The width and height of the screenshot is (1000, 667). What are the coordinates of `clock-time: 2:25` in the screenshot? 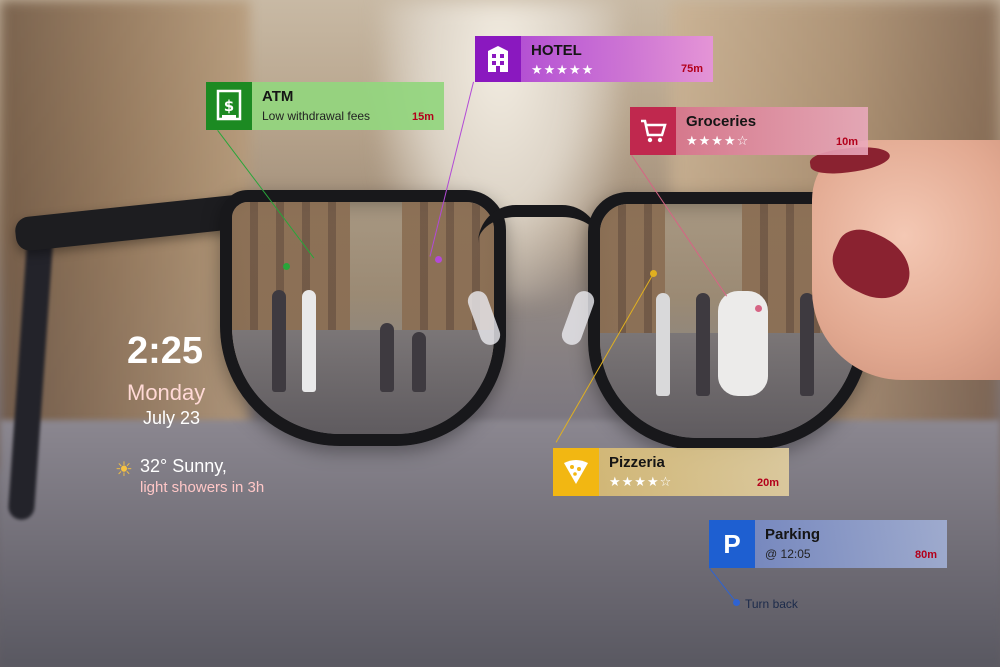 It's located at (165, 351).